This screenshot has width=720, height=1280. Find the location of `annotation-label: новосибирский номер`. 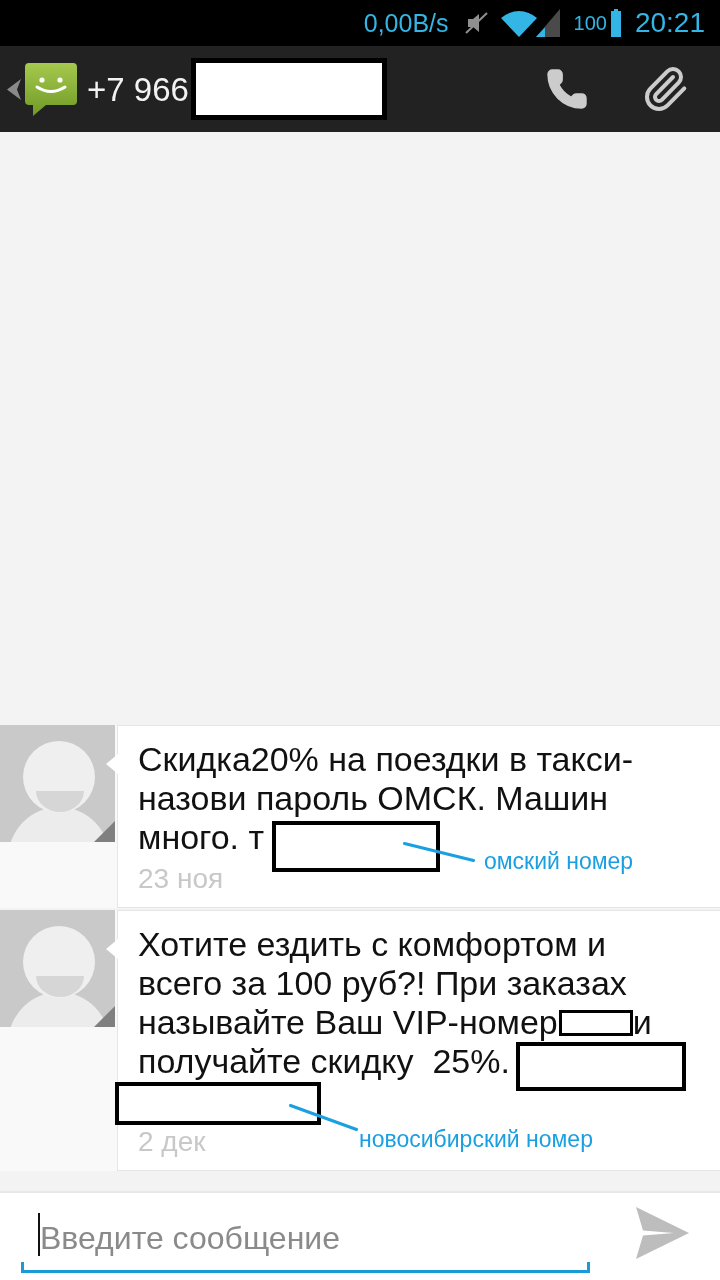

annotation-label: новосибирский номер is located at coordinates (476, 1139).